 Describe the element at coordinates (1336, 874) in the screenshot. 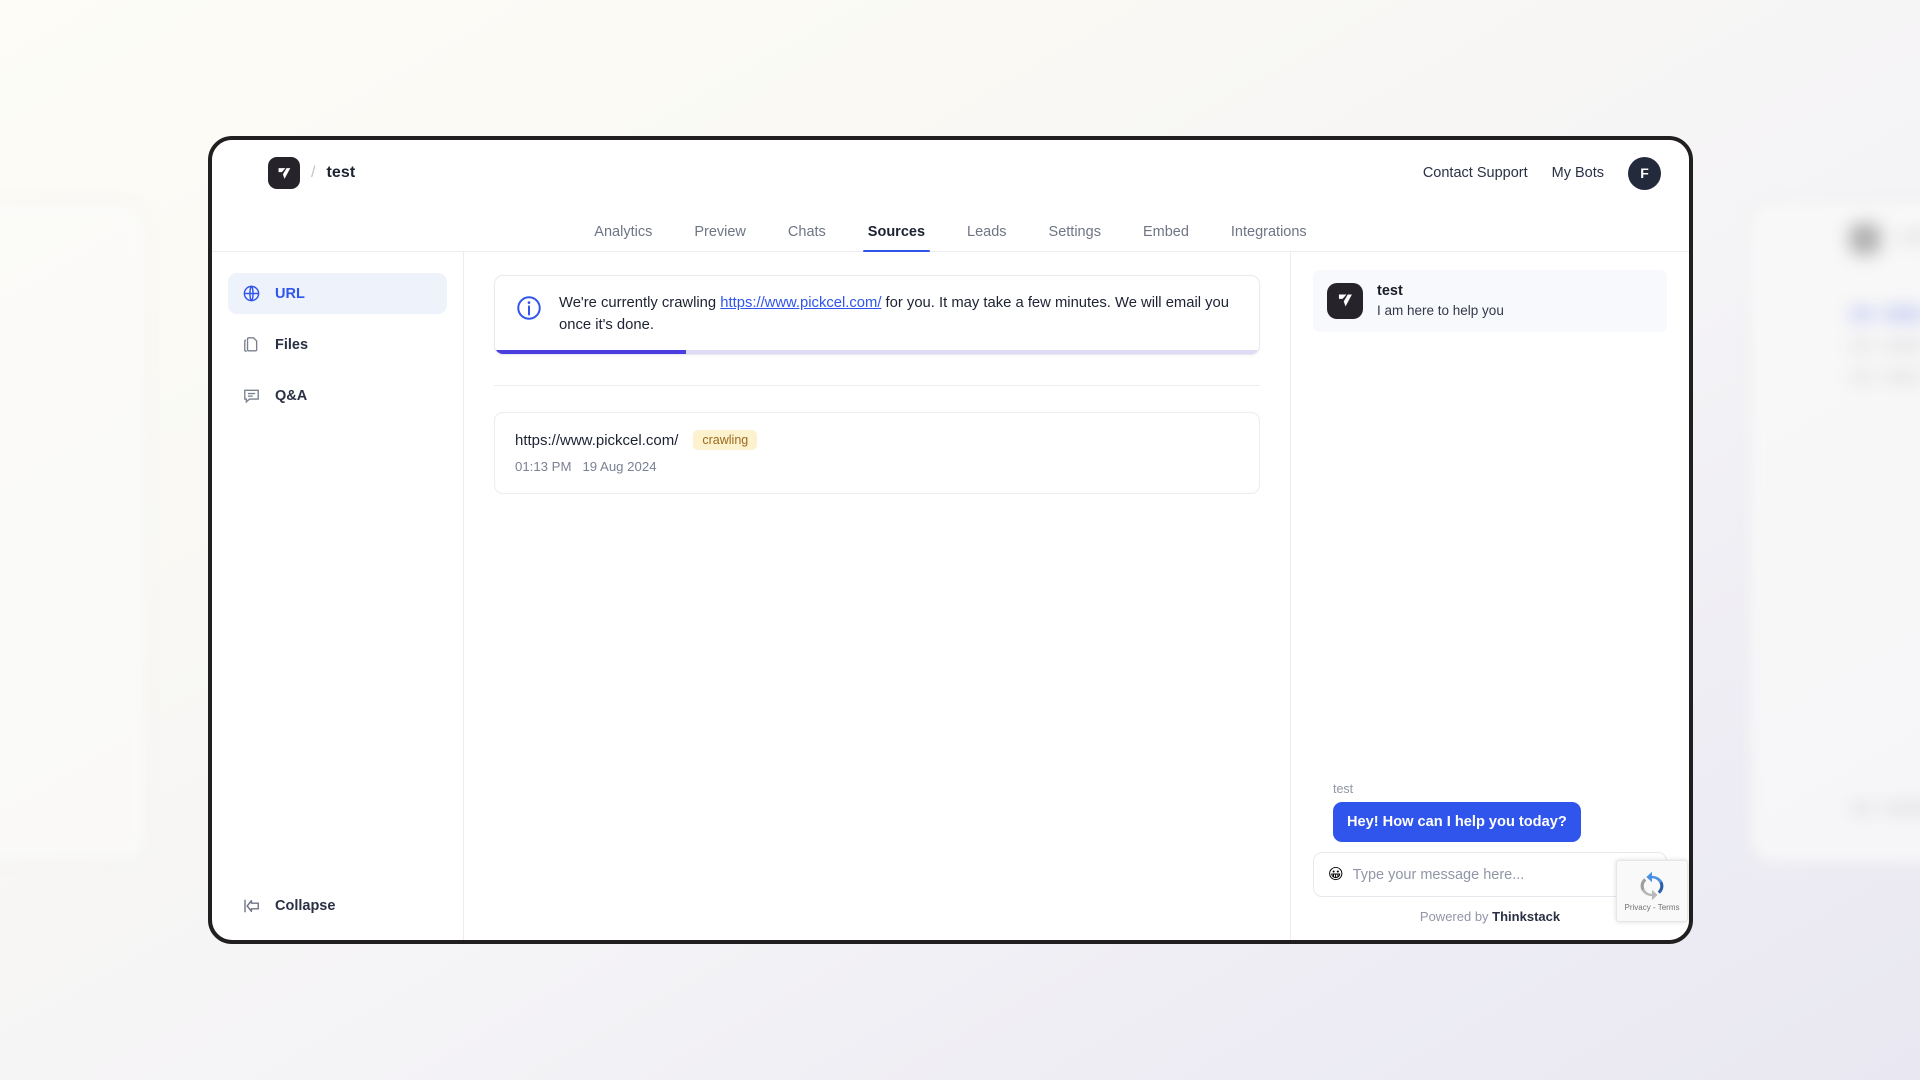

I see `smiley-icon: 😀` at that location.